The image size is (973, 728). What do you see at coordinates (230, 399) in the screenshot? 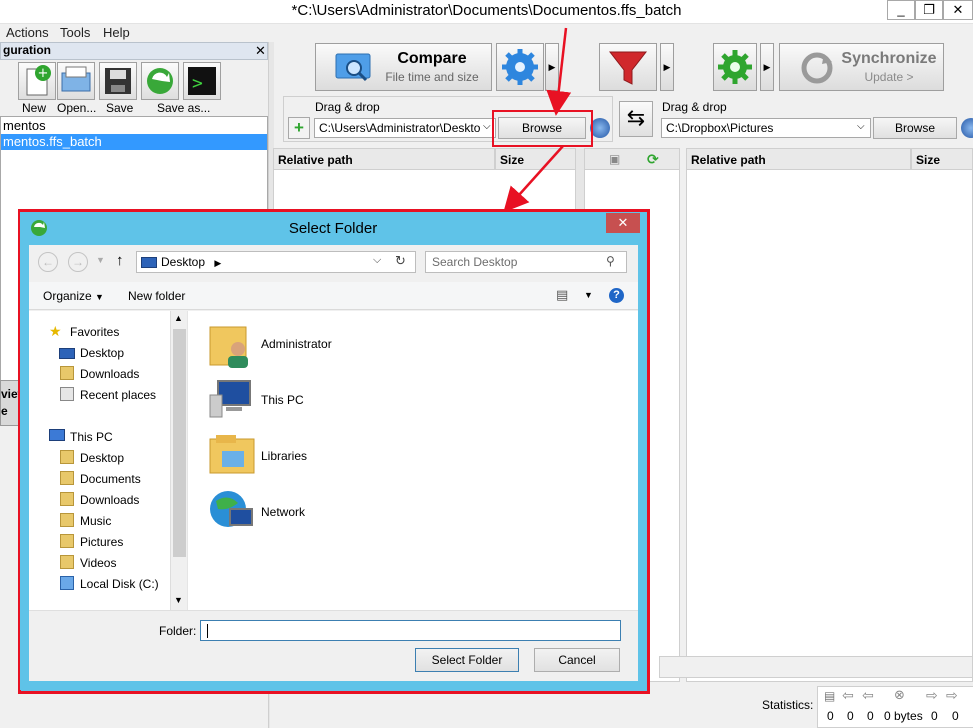
I see `computer-icon` at bounding box center [230, 399].